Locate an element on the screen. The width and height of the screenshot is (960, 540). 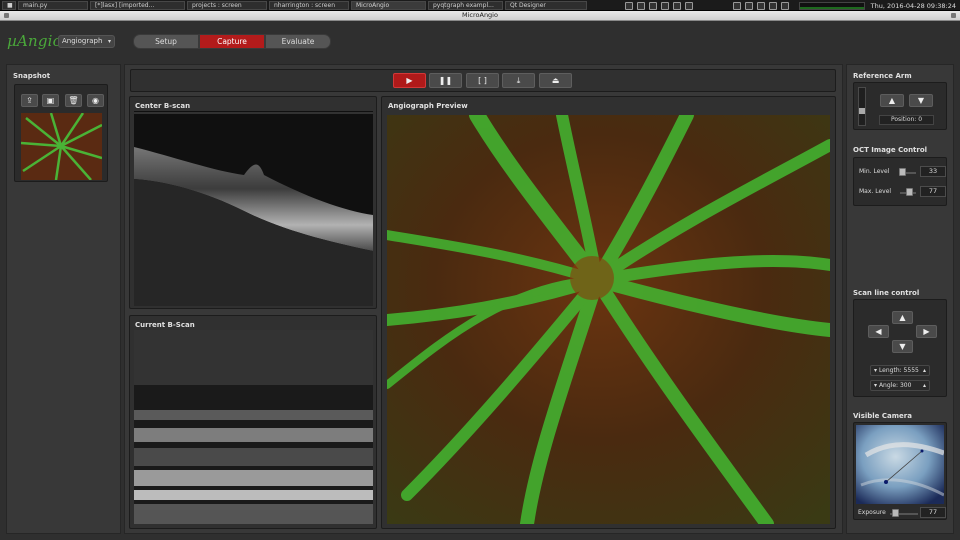
snapshot-thumbnail is located at coordinates (61, 146).